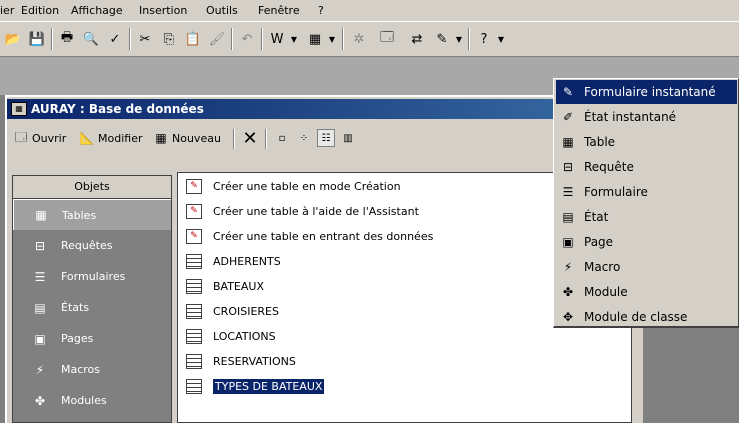 The image size is (739, 423). What do you see at coordinates (92, 369) in the screenshot?
I see `objects-item-macros: ⚡ Macros` at bounding box center [92, 369].